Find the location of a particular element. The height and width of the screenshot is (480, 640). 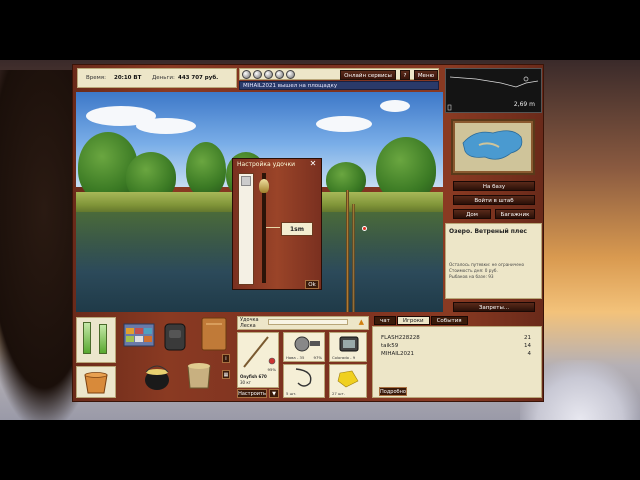

bait-count: 27 шт. is located at coordinates (338, 393).